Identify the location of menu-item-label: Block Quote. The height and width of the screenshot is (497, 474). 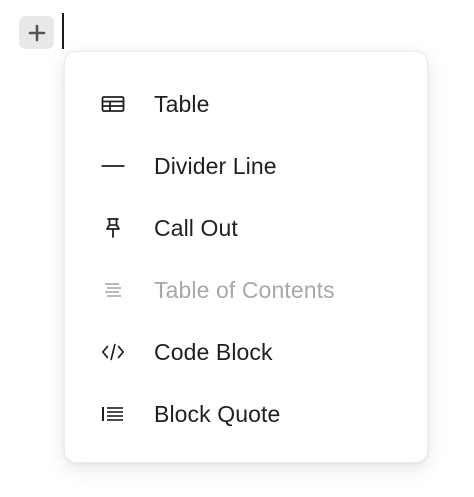
(217, 413).